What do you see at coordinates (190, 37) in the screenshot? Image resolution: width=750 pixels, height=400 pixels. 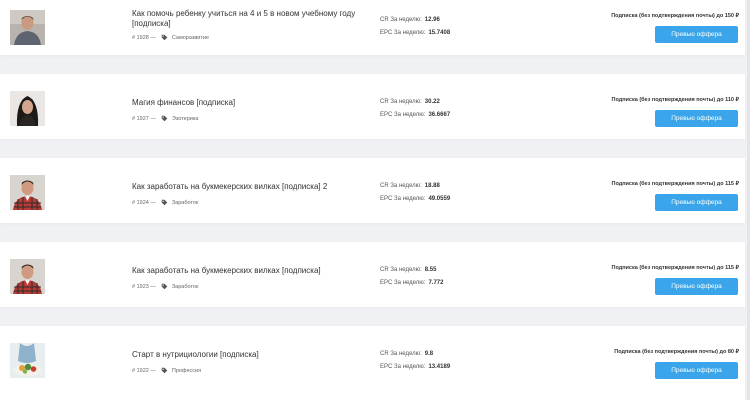 I see `offer-category: Саморазвитие` at bounding box center [190, 37].